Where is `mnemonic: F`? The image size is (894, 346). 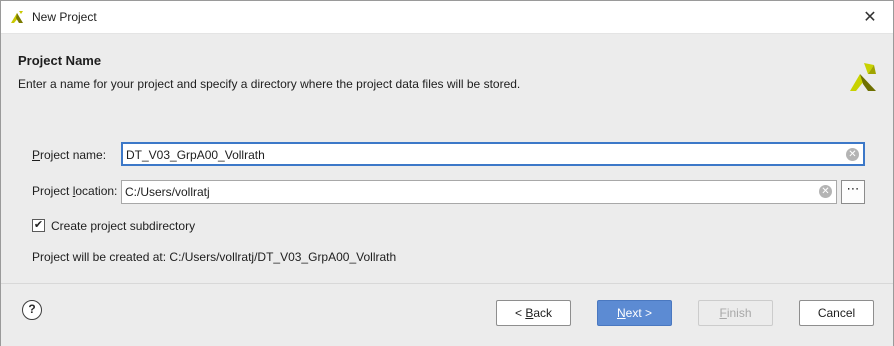 mnemonic: F is located at coordinates (723, 313).